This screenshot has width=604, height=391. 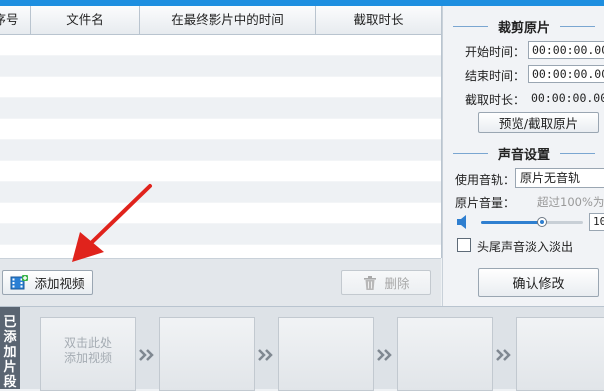 I want to click on volume-slider-fill, so click(x=511, y=222).